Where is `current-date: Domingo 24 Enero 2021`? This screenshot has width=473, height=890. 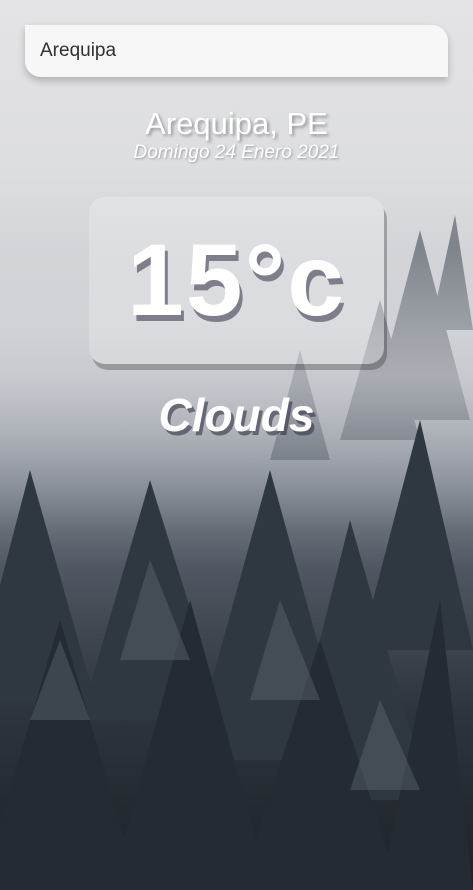
current-date: Domingo 24 Enero 2021 is located at coordinates (236, 152).